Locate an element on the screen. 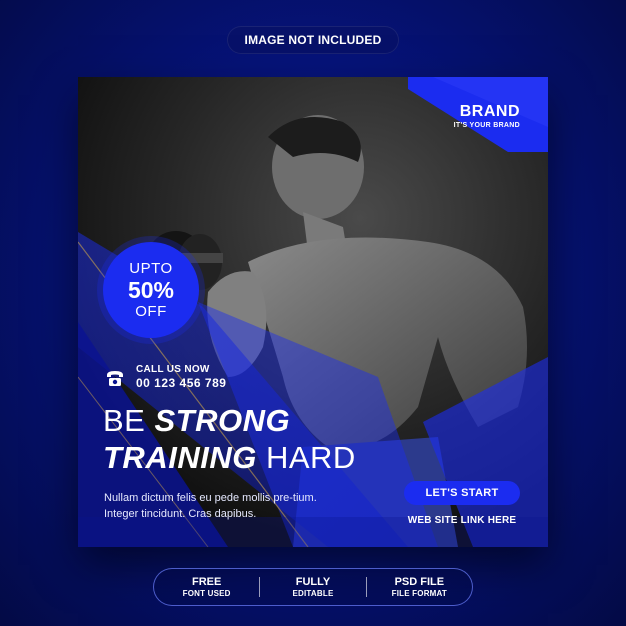  brand-tagline: IT'S YOUR BRAND is located at coordinates (486, 125).